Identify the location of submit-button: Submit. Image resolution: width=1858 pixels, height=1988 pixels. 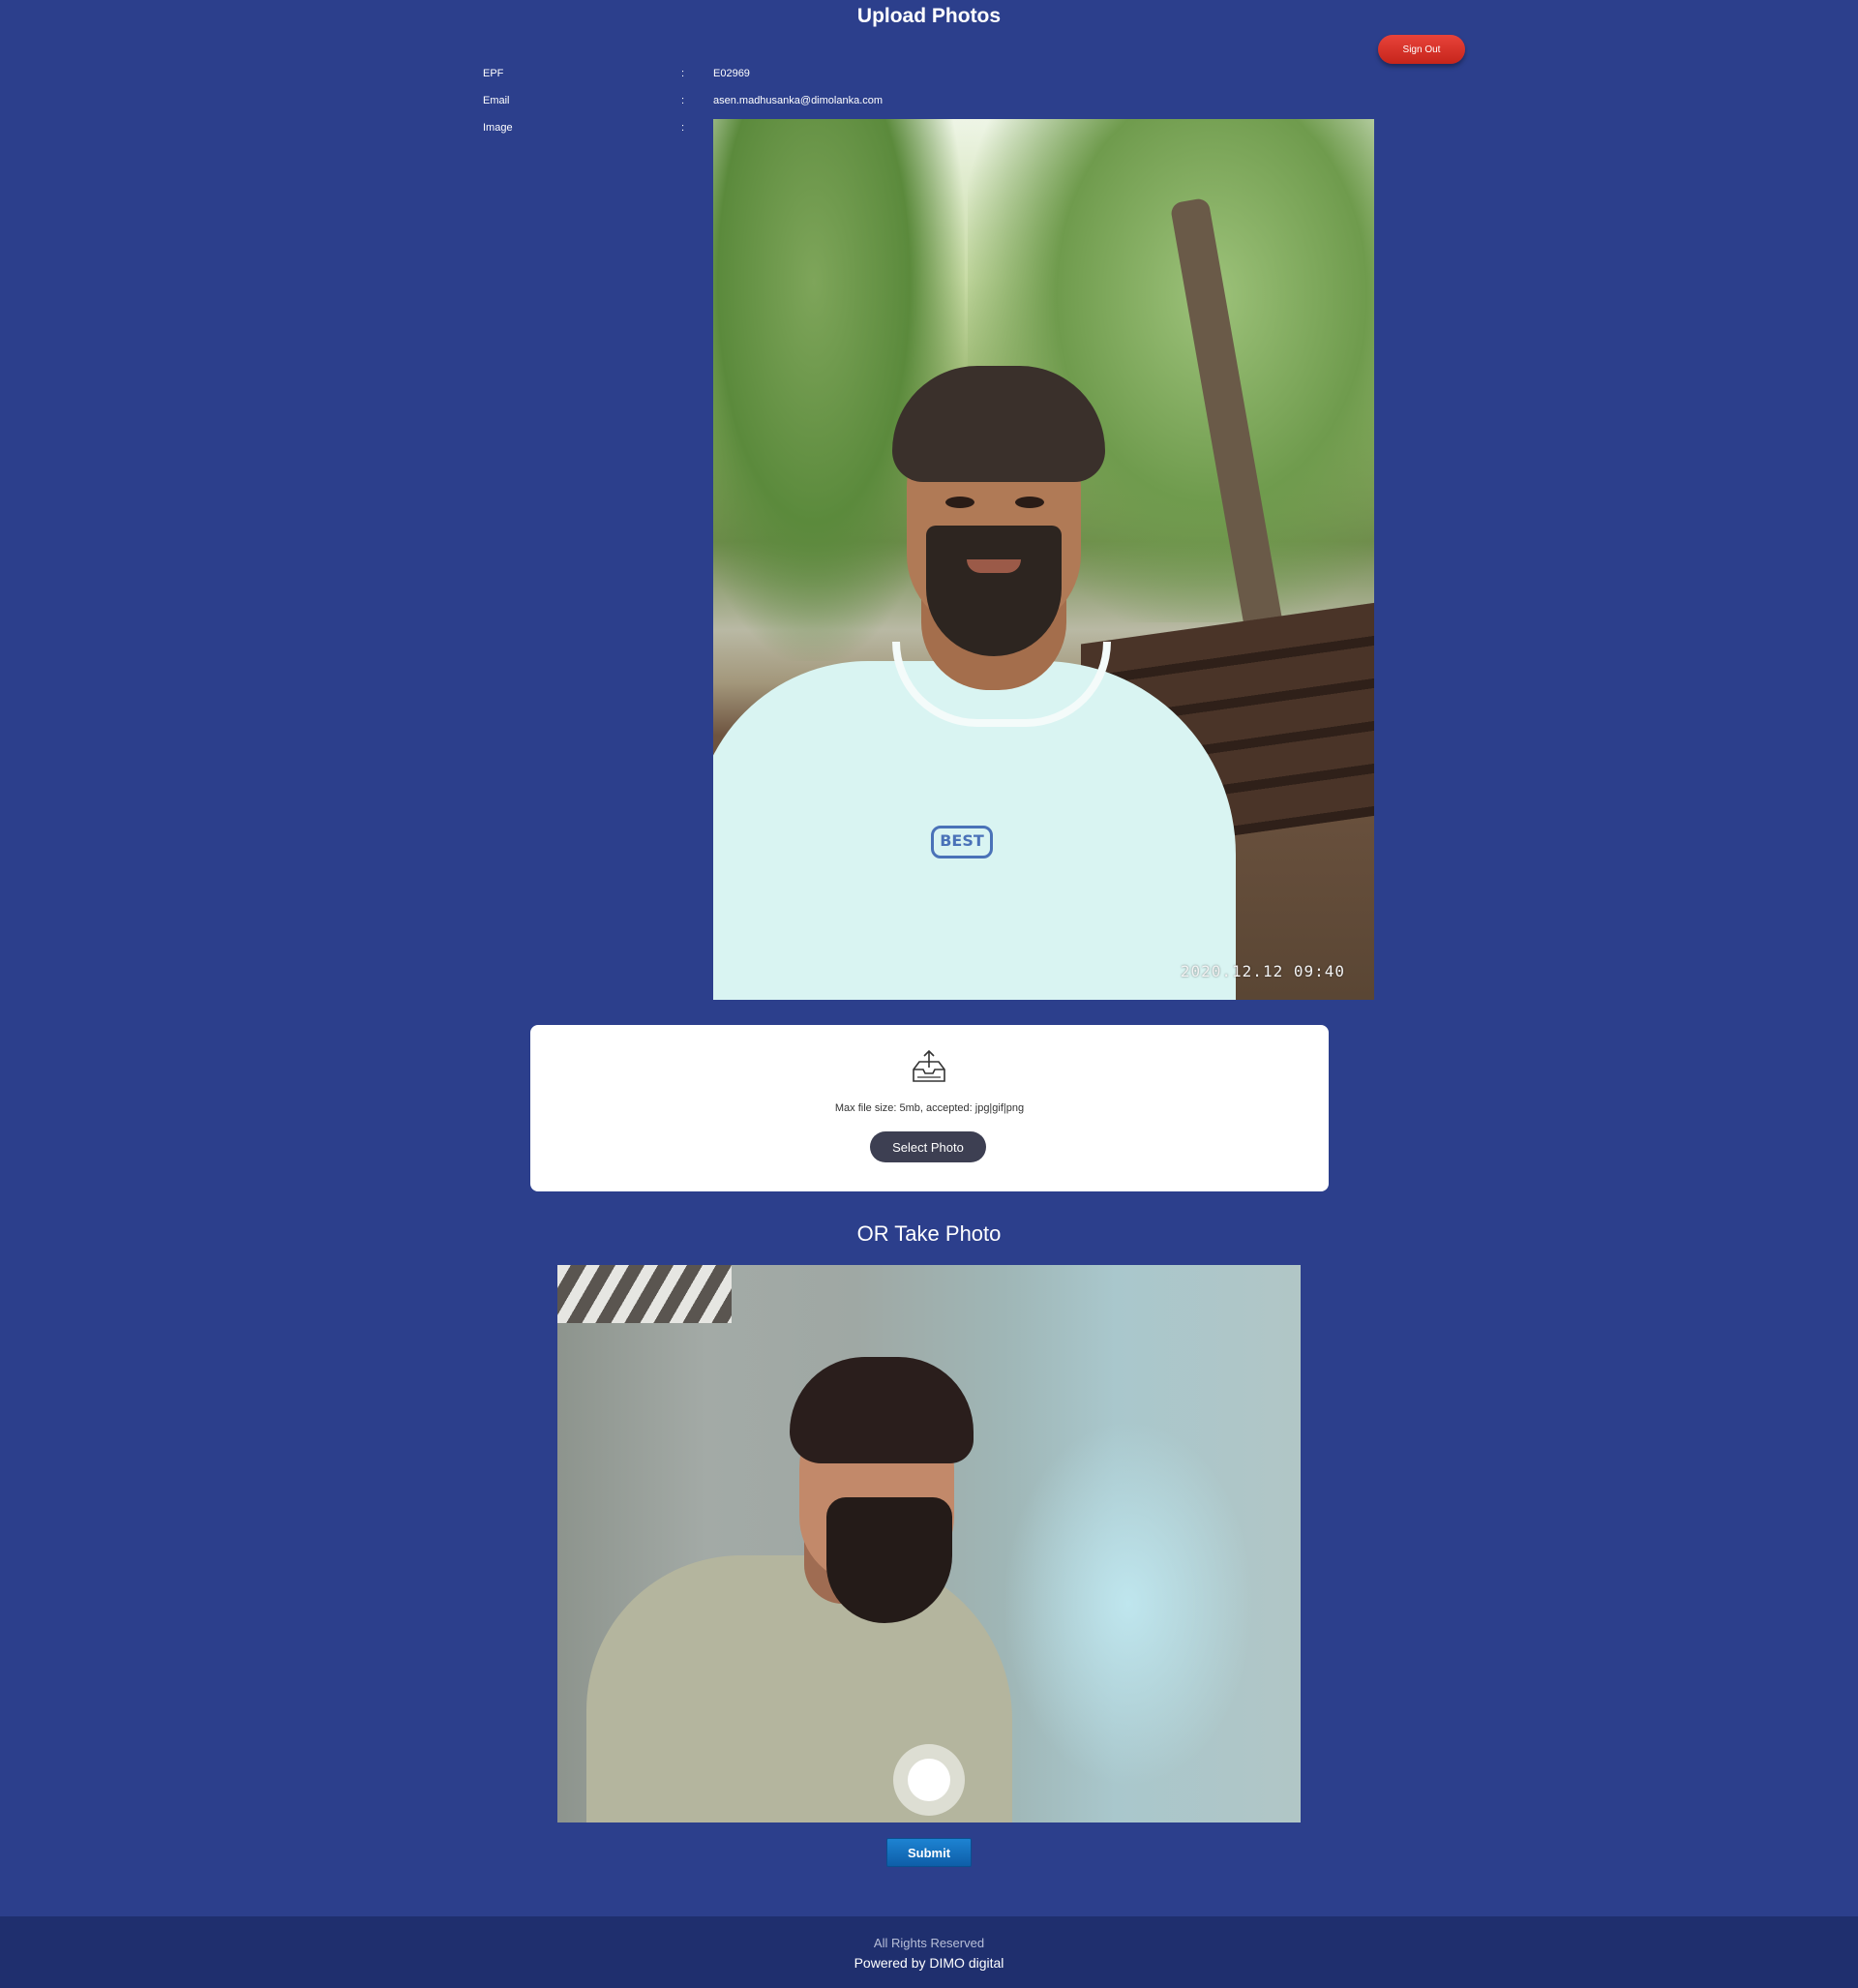
(929, 1852).